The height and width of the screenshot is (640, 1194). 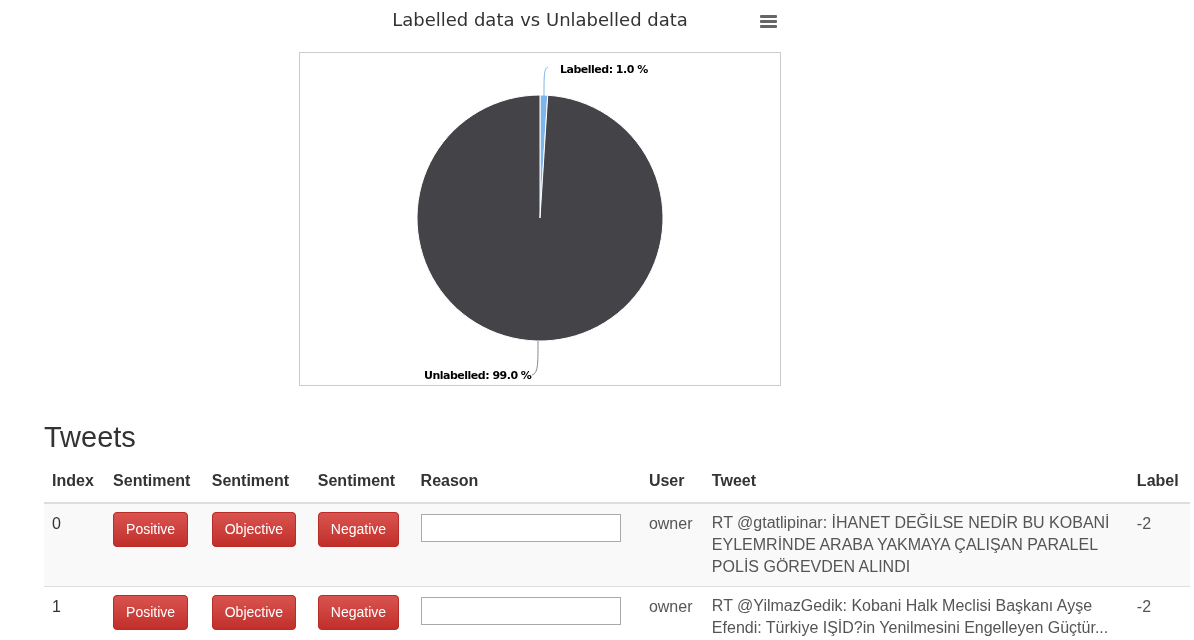 What do you see at coordinates (733, 480) in the screenshot?
I see `column-header: Tweet` at bounding box center [733, 480].